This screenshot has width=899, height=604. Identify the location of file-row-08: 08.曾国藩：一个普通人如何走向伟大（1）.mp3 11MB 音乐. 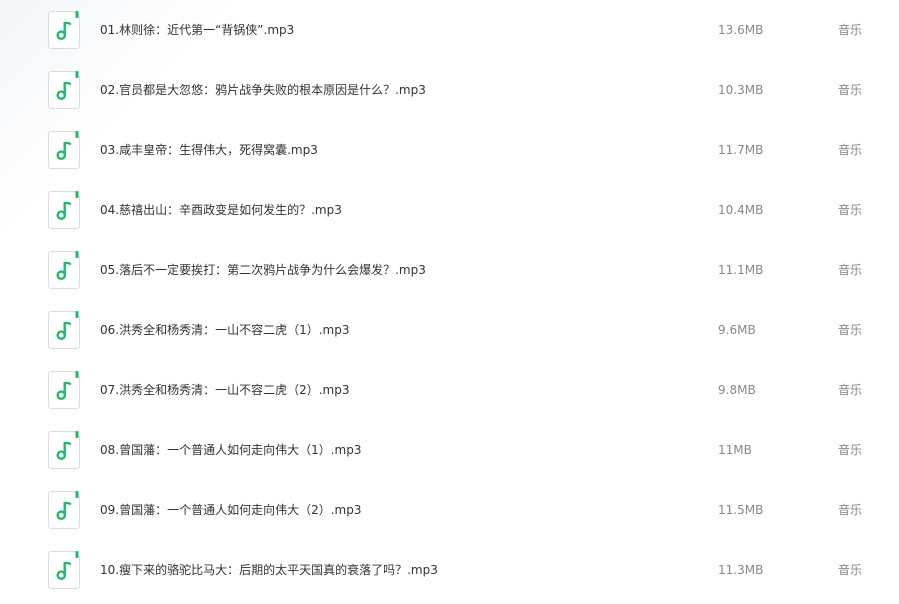
(449, 450).